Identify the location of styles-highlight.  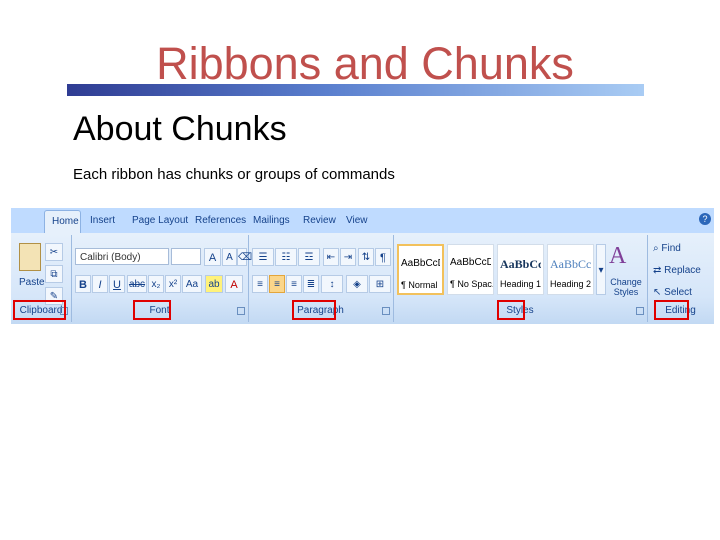
(511, 310).